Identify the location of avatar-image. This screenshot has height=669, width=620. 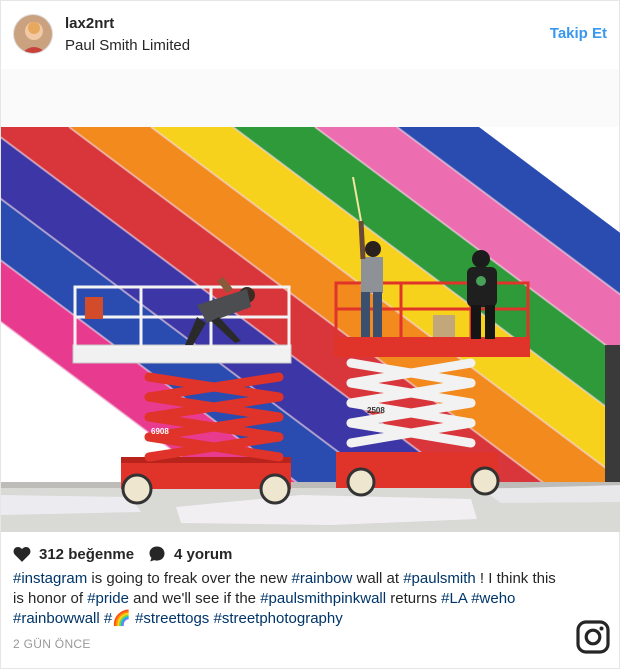
(33, 34).